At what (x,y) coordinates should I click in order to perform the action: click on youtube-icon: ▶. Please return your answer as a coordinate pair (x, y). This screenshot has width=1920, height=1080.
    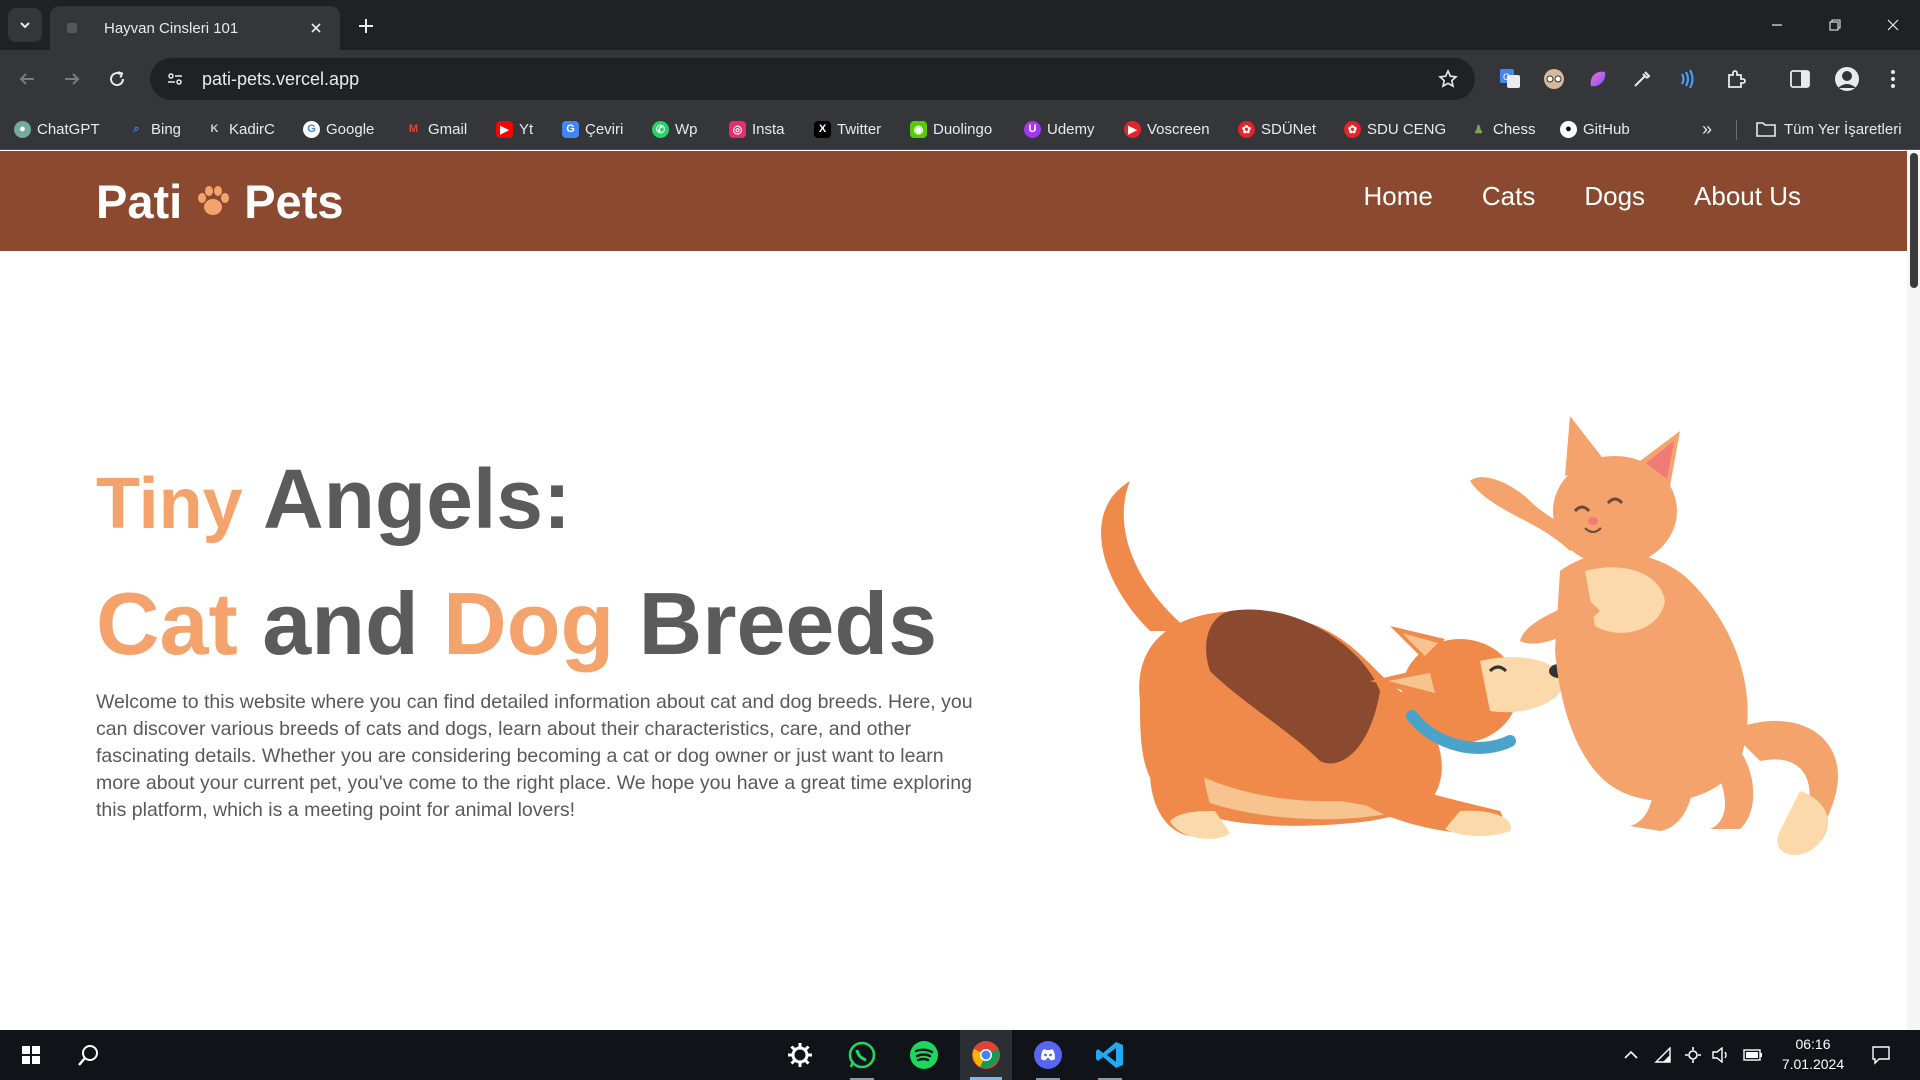
    Looking at the image, I should click on (504, 129).